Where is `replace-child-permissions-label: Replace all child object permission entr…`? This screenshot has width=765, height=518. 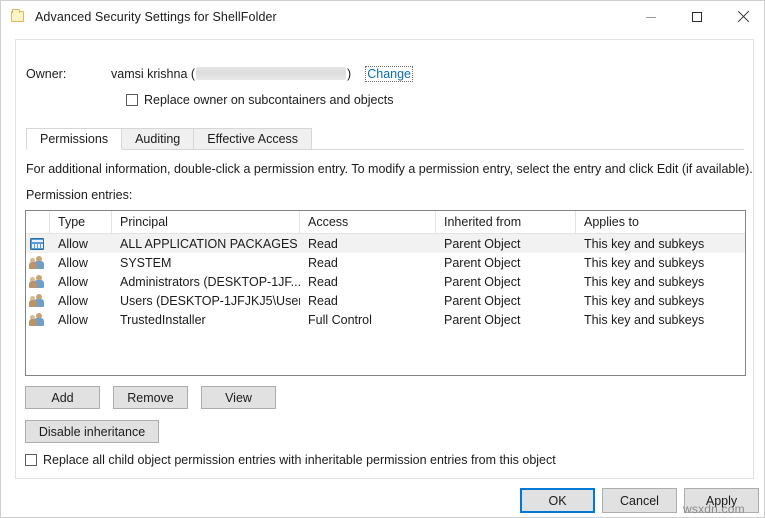 replace-child-permissions-label: Replace all child object permission entr… is located at coordinates (299, 460).